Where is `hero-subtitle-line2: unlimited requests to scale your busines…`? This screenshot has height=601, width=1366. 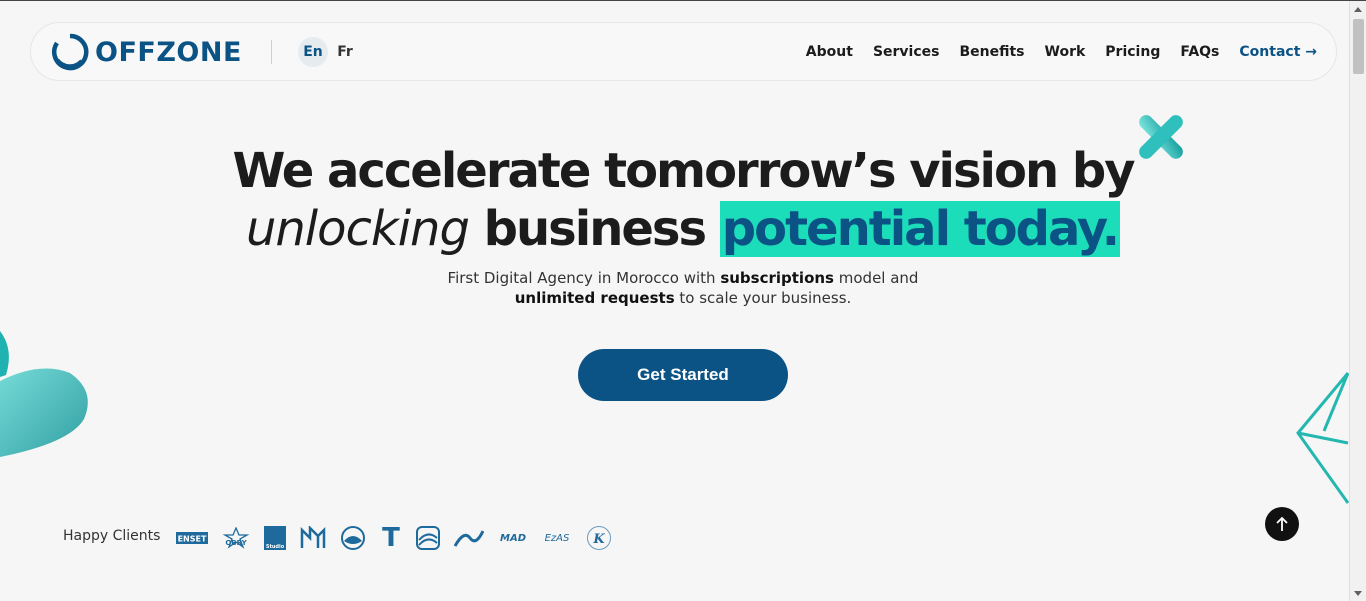 hero-subtitle-line2: unlimited requests to scale your busines… is located at coordinates (683, 298).